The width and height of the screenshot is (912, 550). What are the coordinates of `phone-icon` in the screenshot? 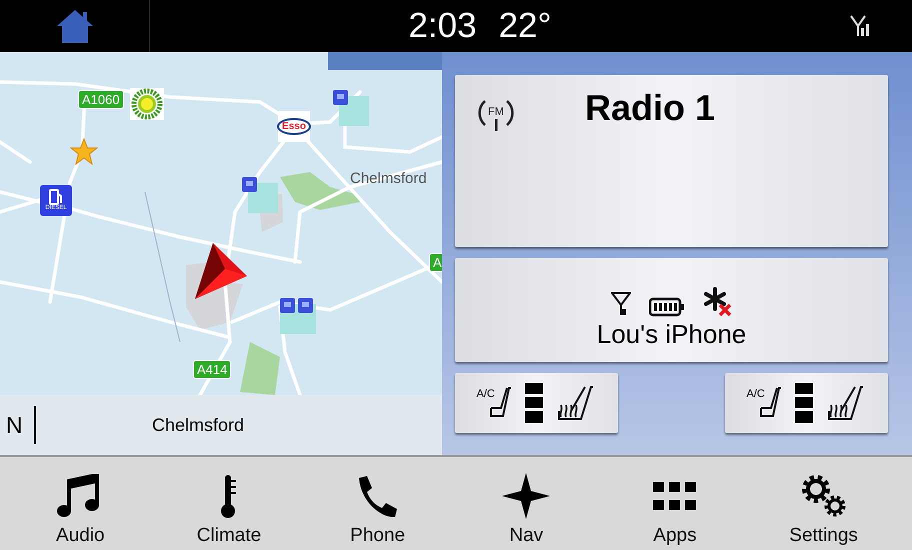 It's located at (378, 496).